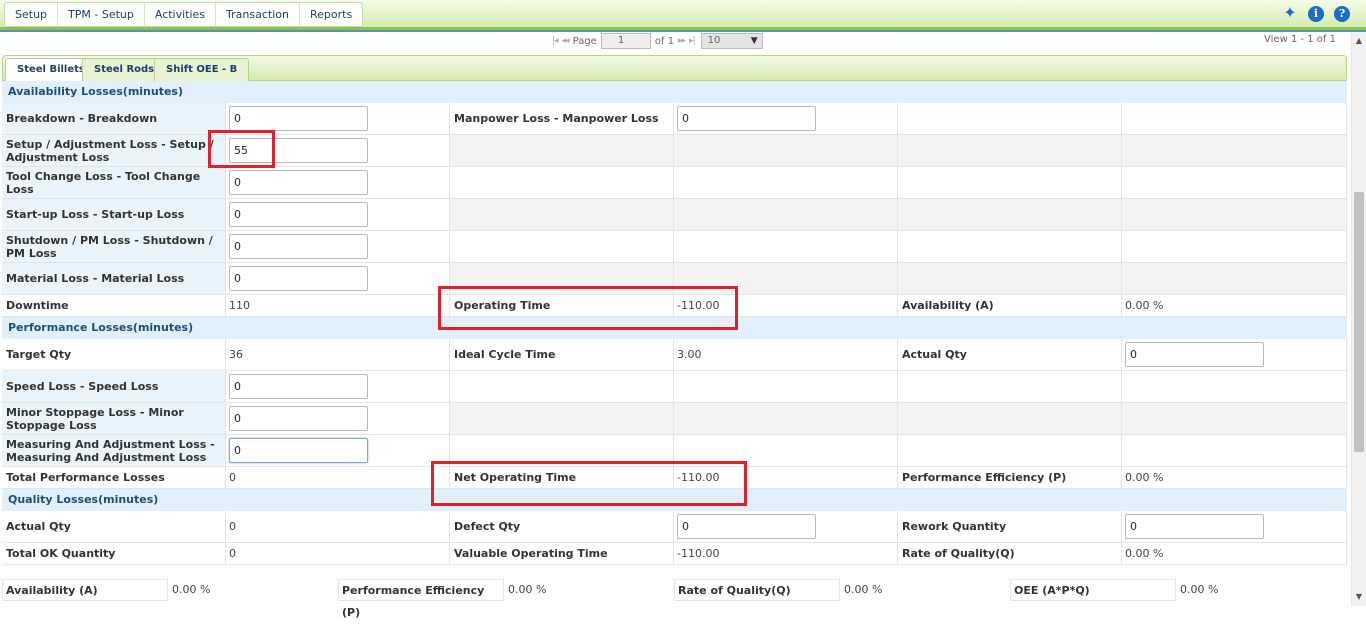 The image size is (1366, 624). Describe the element at coordinates (32, 14) in the screenshot. I see `menu-setup: Setup` at that location.